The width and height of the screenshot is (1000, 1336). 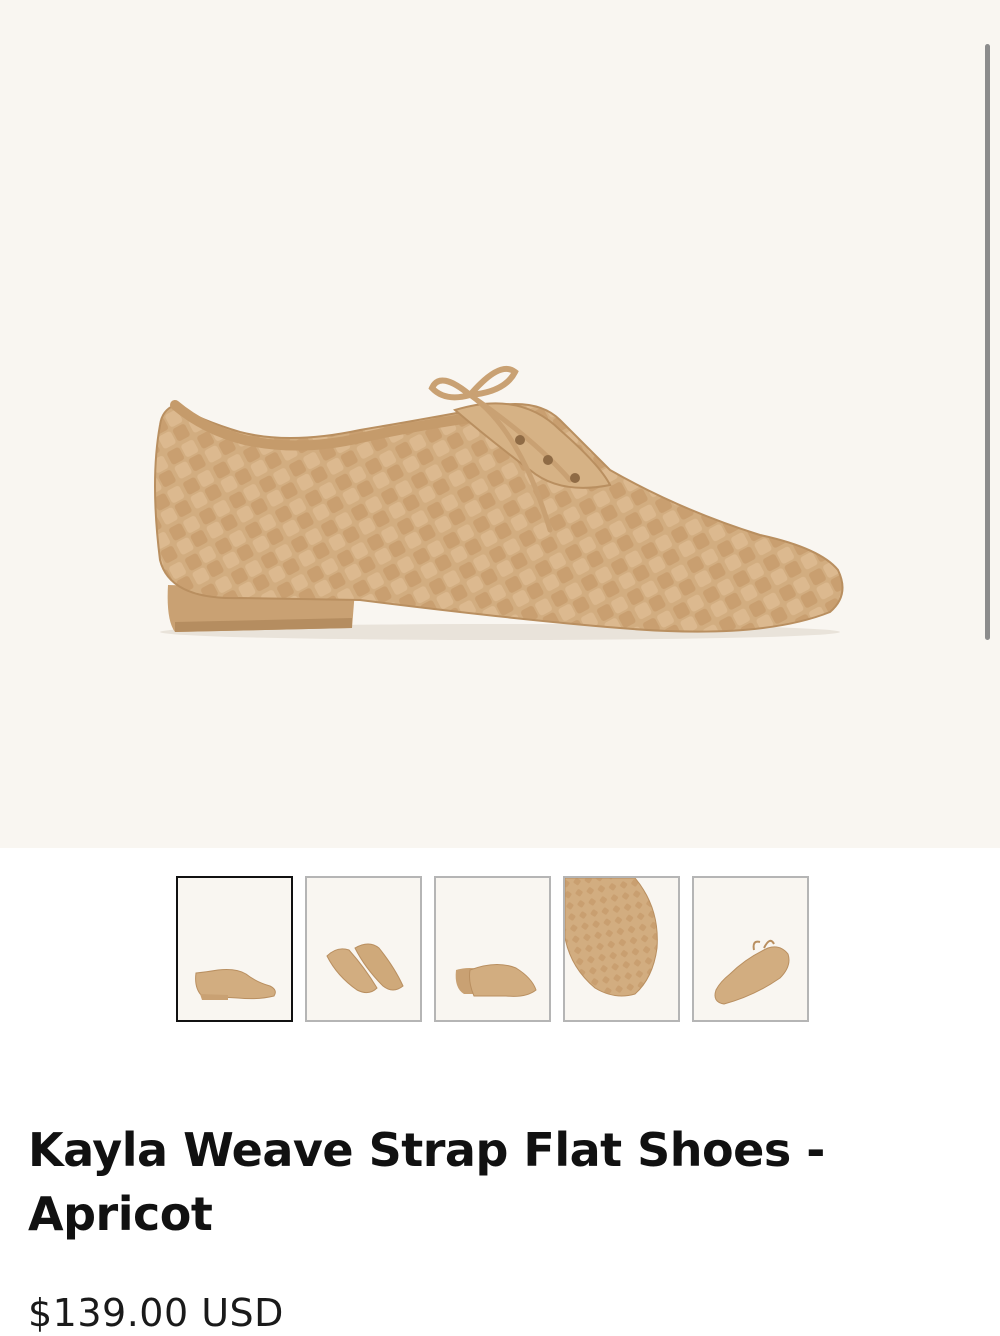 What do you see at coordinates (987, 342) in the screenshot?
I see `scrollbar` at bounding box center [987, 342].